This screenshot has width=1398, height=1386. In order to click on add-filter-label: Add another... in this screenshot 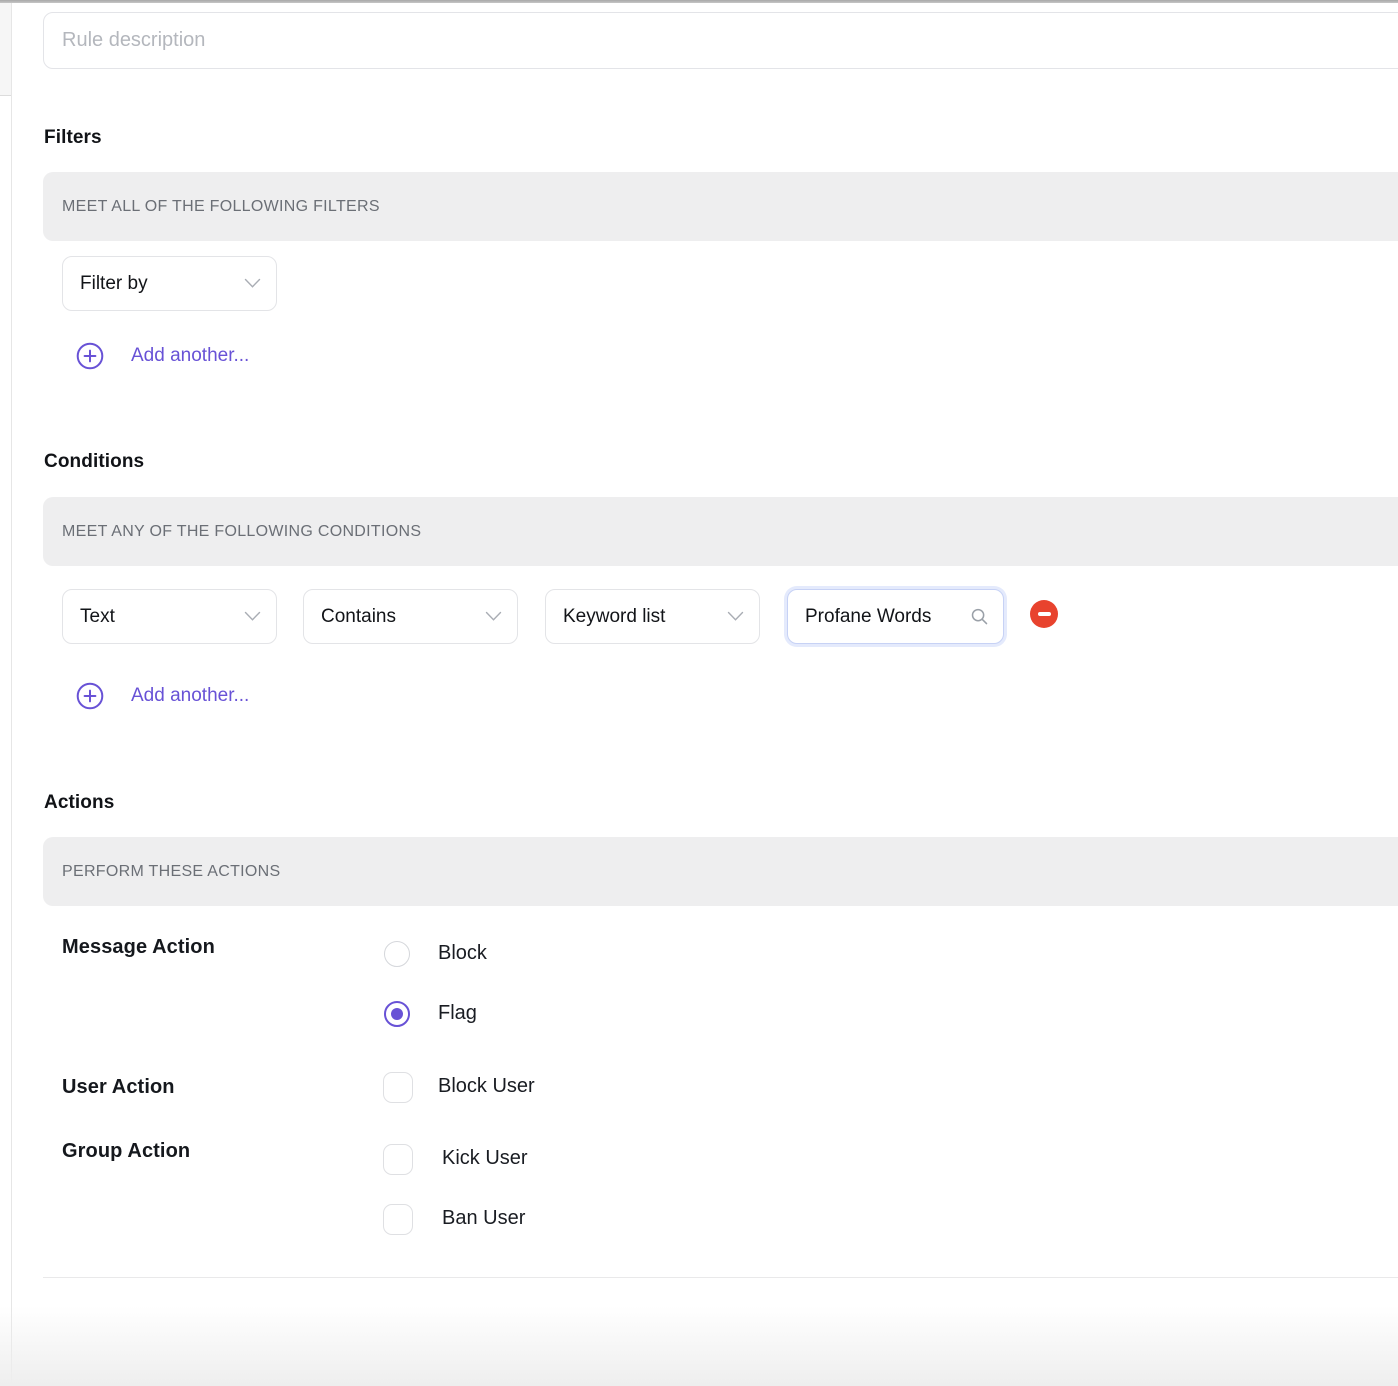, I will do `click(190, 355)`.